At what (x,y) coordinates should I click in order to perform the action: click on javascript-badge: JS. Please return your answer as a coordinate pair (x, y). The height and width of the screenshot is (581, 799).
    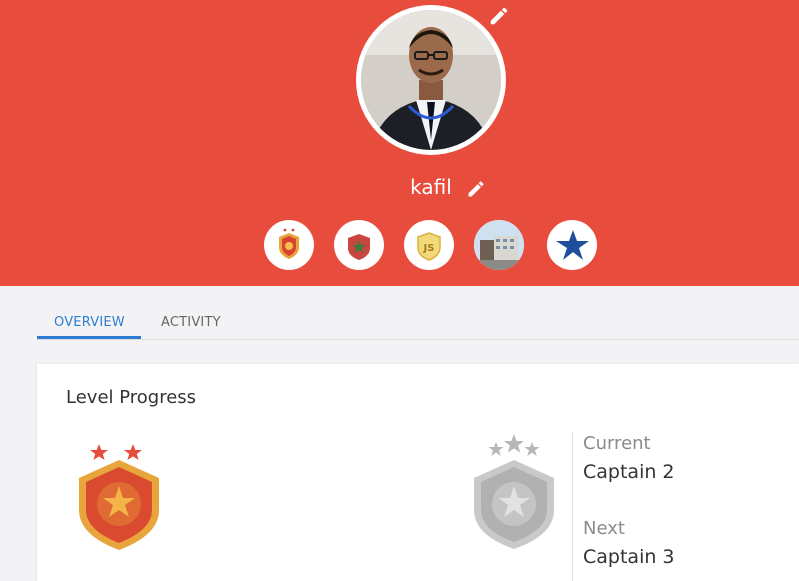
    Looking at the image, I should click on (429, 245).